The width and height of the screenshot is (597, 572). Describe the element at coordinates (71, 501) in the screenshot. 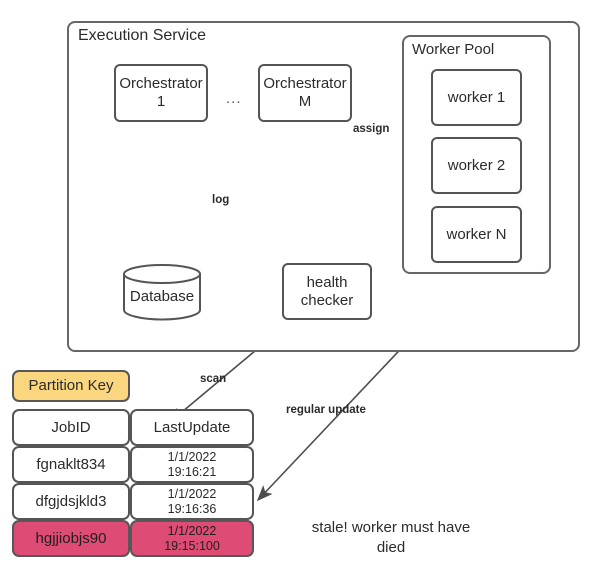

I see `table-row-jobid-1: dfgjdsjkld3` at that location.